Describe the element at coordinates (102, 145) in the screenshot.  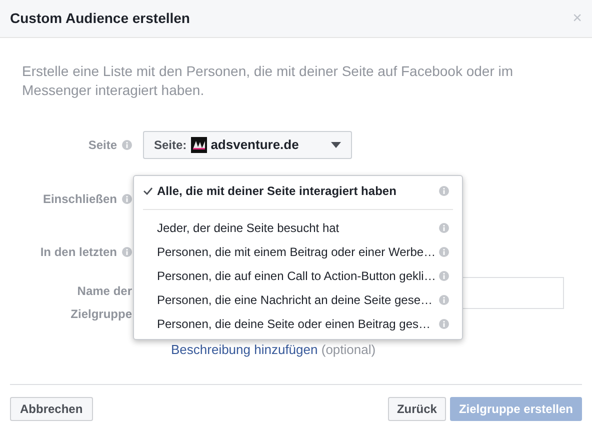
I see `field-label: Seite` at that location.